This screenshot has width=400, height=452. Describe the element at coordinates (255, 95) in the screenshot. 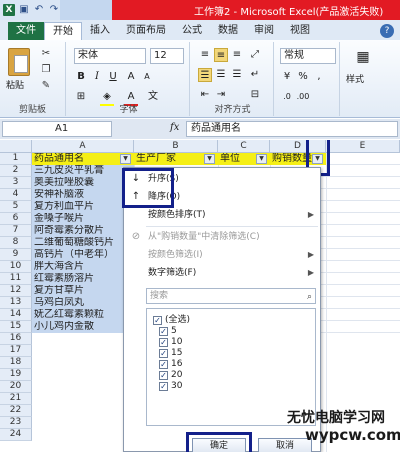

I see `merge-center-icon: ⊟` at that location.